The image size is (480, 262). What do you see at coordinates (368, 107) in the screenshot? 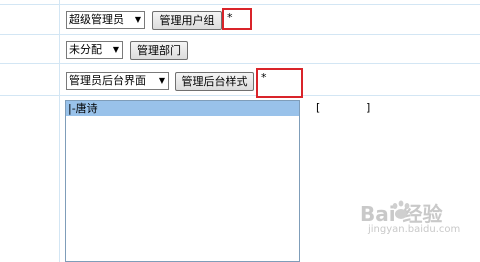
I see `right-bracket: ]` at bounding box center [368, 107].